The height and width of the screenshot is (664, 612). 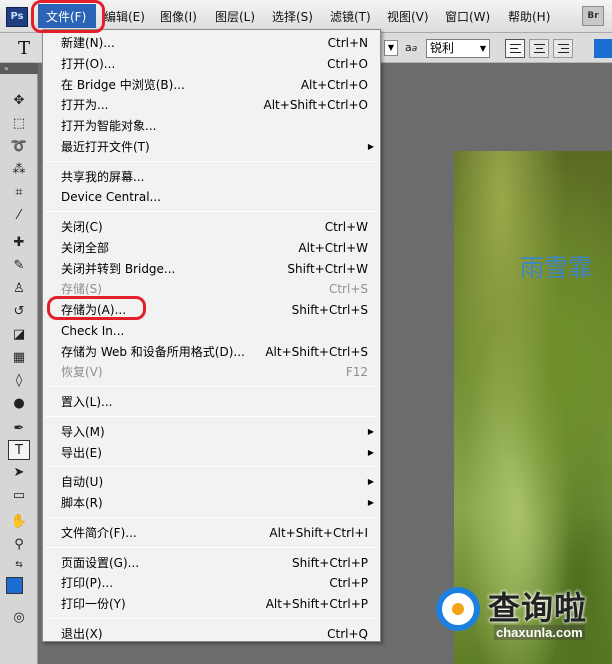 I want to click on watermark-logo-icon, so click(x=458, y=609).